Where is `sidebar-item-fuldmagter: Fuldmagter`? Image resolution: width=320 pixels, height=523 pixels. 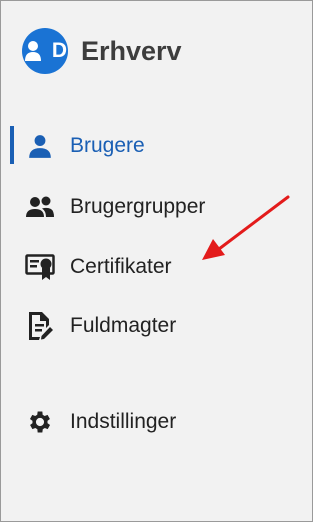
sidebar-item-fuldmagter: Fuldmagter is located at coordinates (151, 326).